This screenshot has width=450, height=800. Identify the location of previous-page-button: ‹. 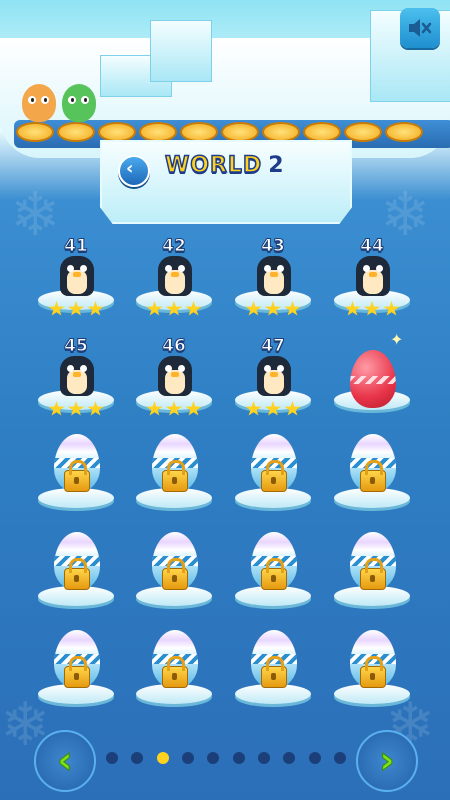
(65, 761).